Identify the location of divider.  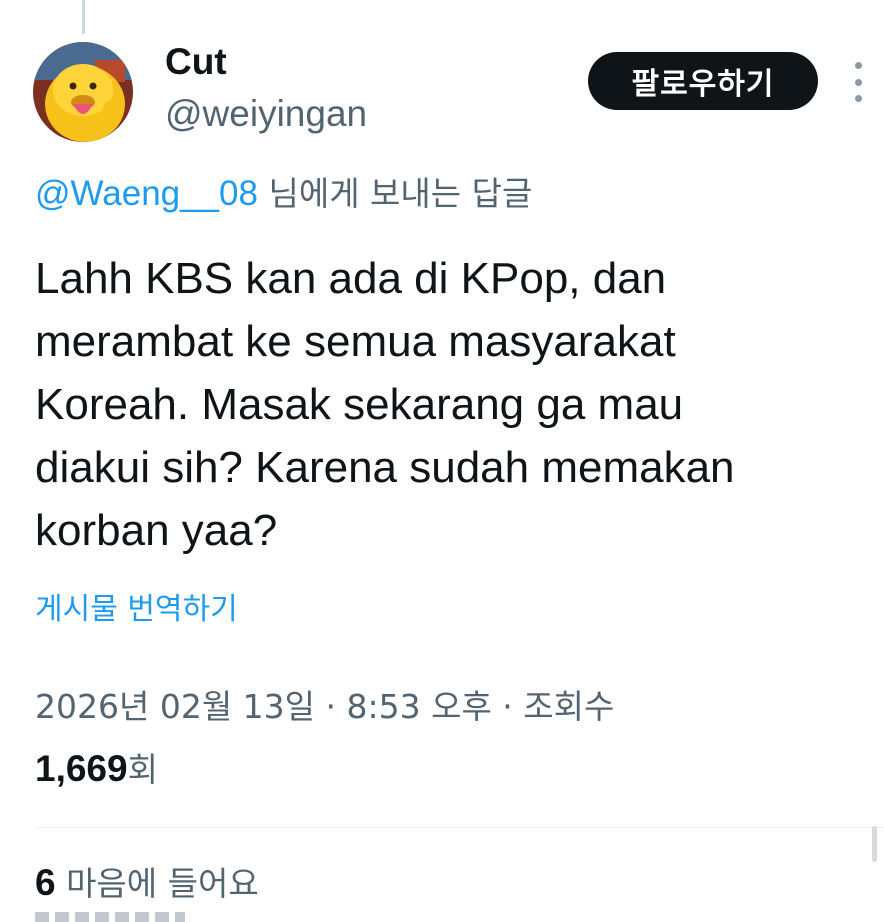
(459, 827).